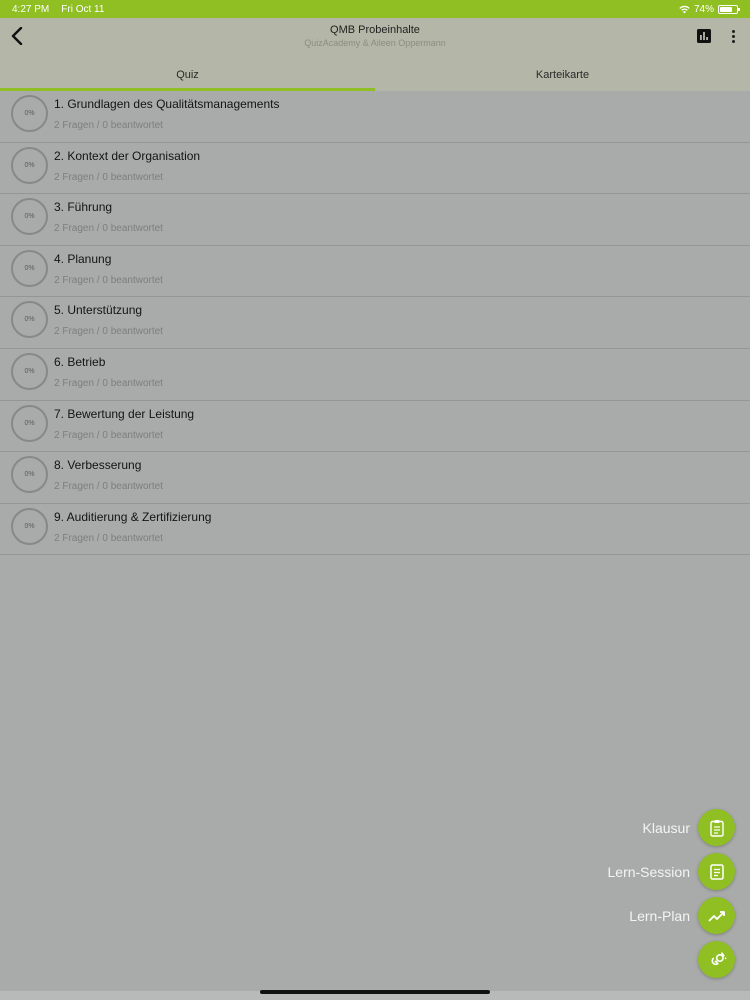  What do you see at coordinates (167, 104) in the screenshot?
I see `chapter-title: 1. Grundlagen des Qualitätsmanagements` at bounding box center [167, 104].